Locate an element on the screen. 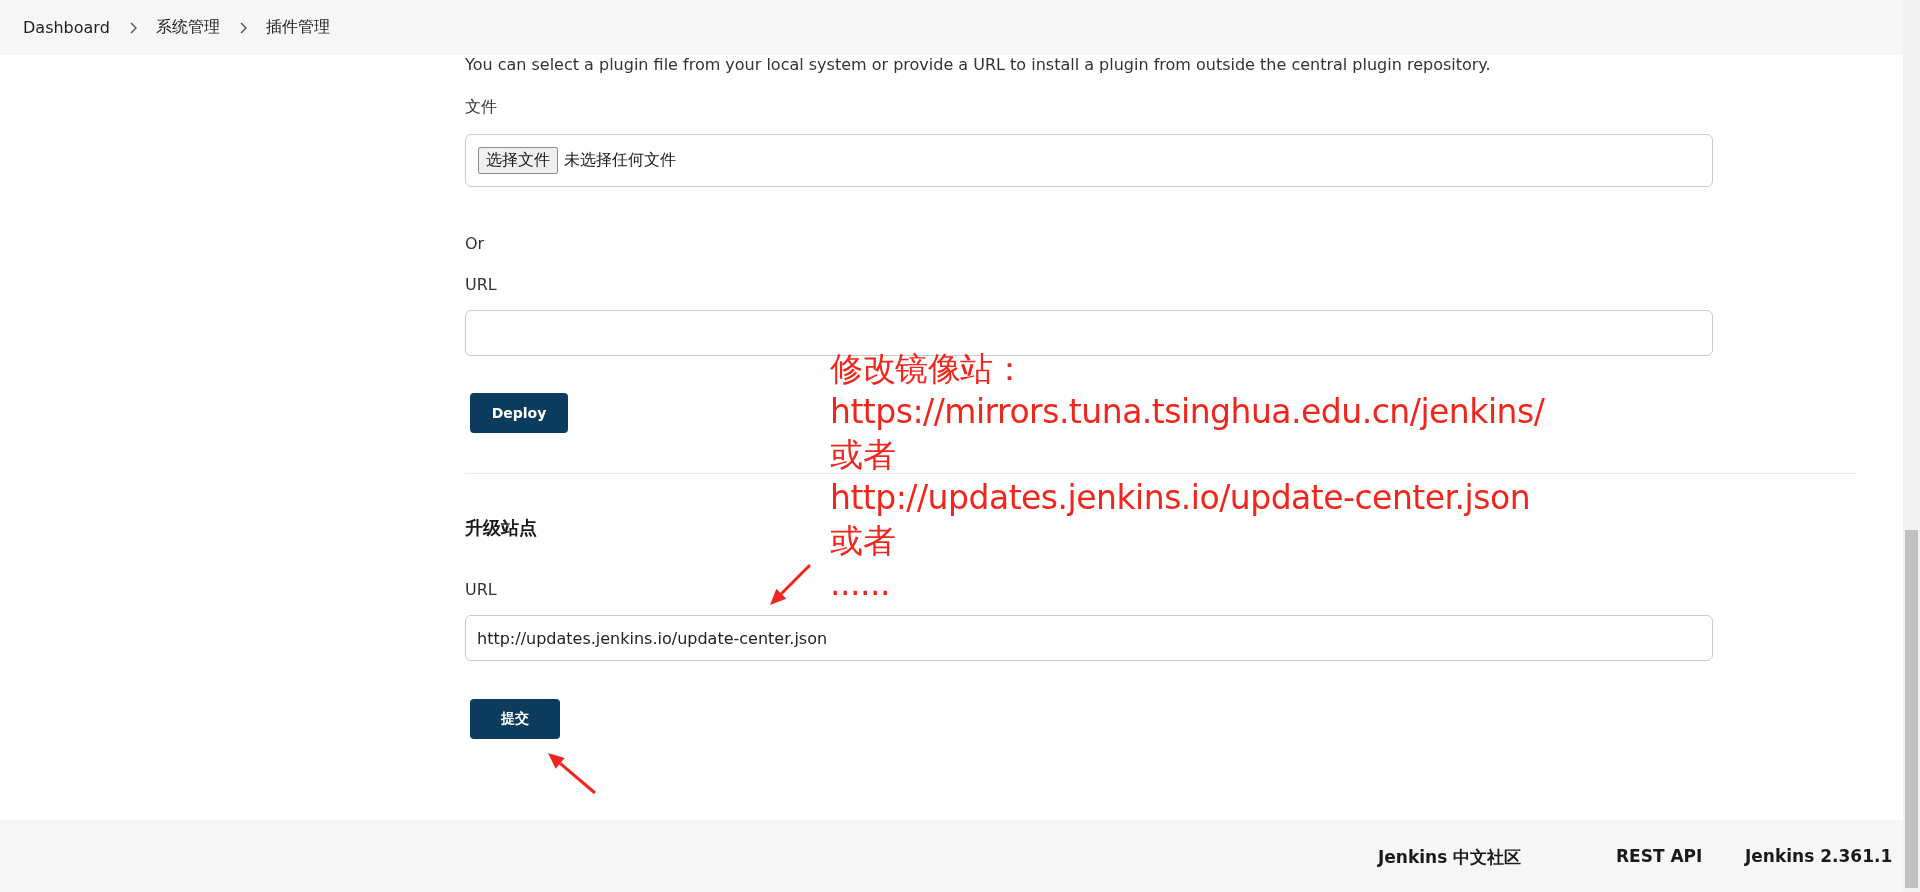 This screenshot has width=1920, height=892. choose-file-button: 选择文件 is located at coordinates (518, 160).